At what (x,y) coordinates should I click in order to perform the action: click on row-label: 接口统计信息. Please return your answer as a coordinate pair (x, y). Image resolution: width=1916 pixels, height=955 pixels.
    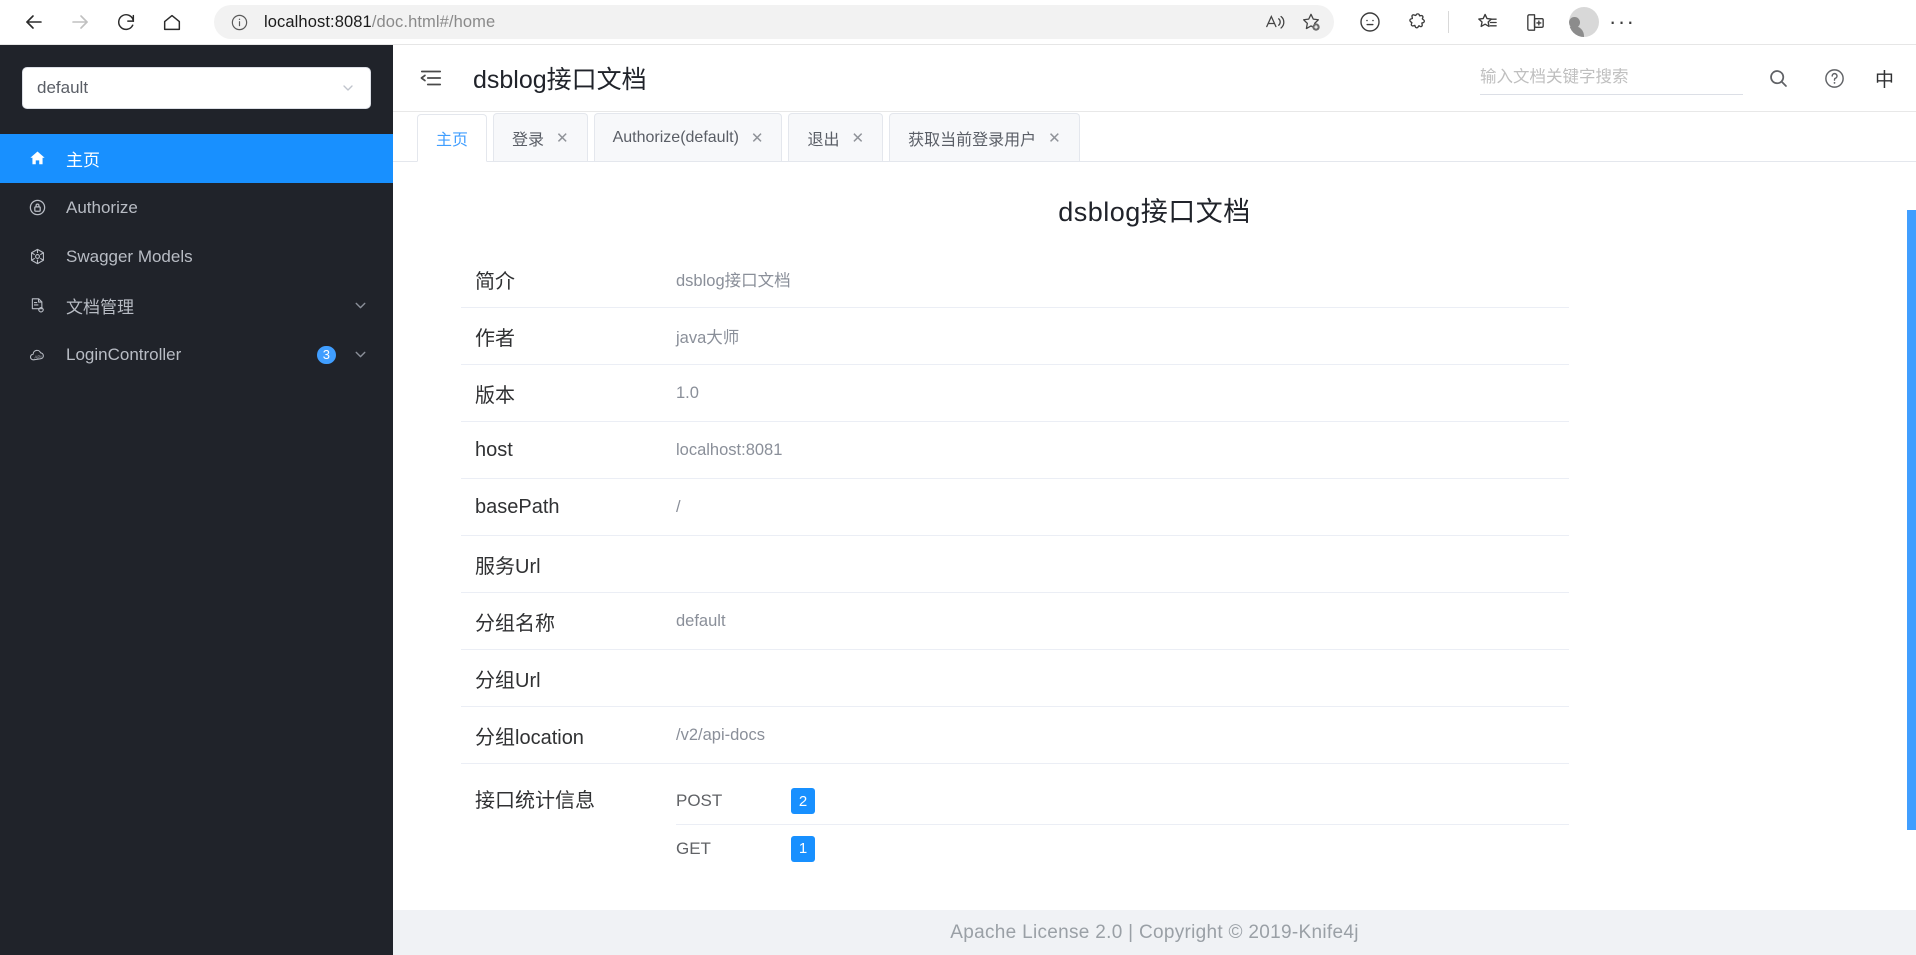
    Looking at the image, I should click on (535, 801).